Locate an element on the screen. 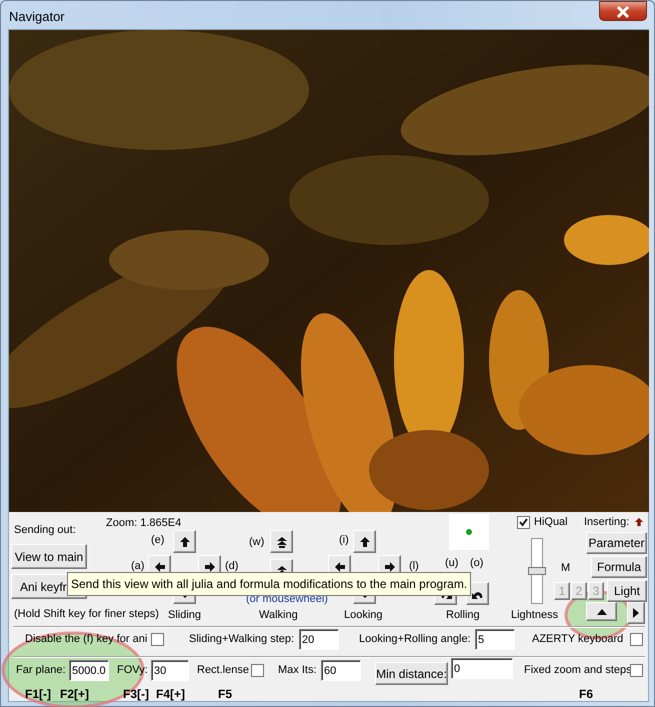  field-label: Max Its: is located at coordinates (297, 670).